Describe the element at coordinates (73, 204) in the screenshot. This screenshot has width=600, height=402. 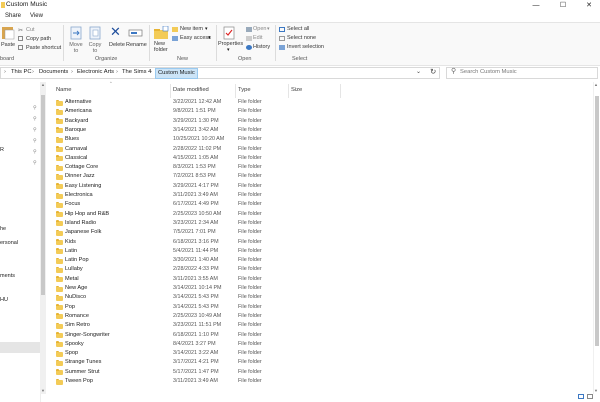
I see `file-name: Focus` at that location.